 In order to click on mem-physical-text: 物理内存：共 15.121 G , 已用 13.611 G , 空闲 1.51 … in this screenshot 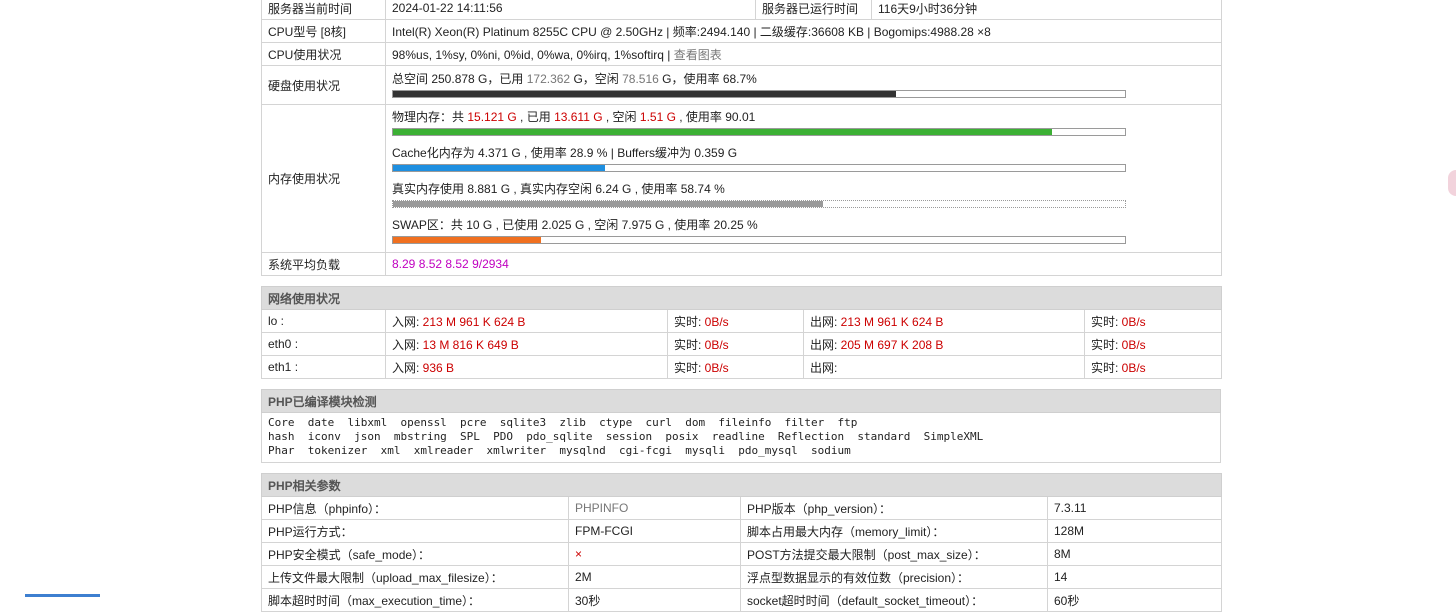, I will do `click(574, 117)`.